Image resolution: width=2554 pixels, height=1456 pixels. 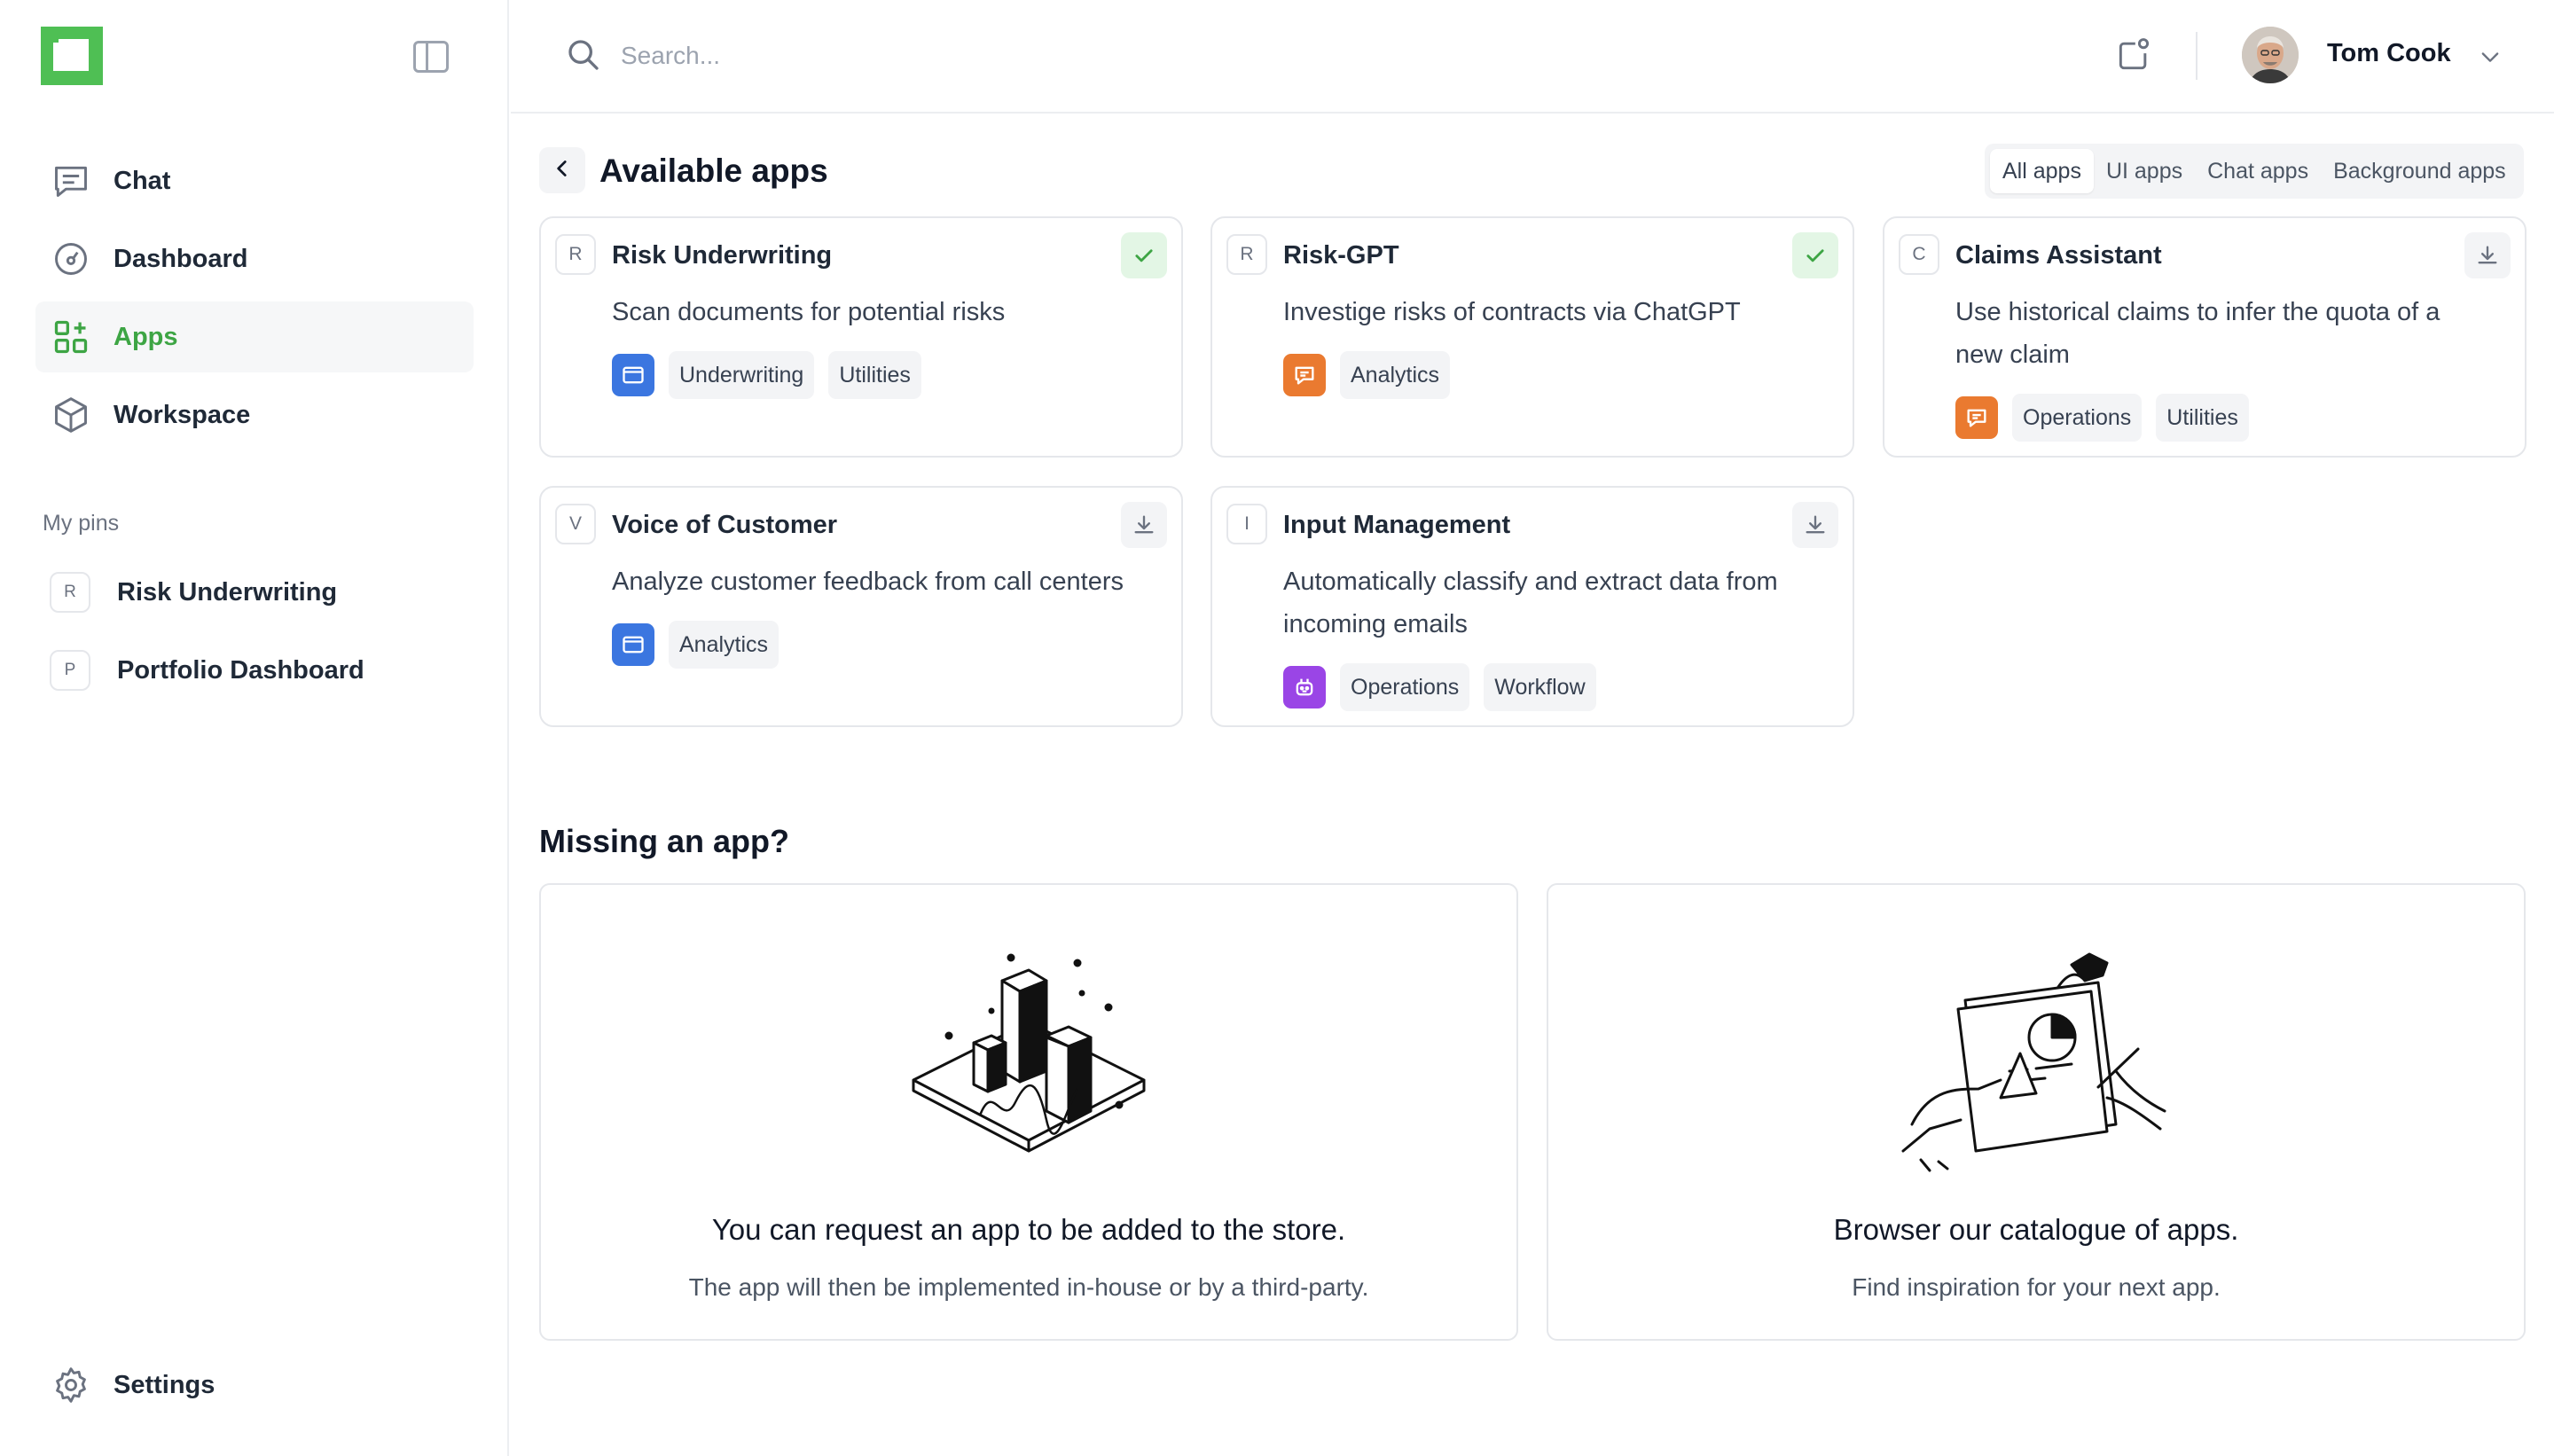 What do you see at coordinates (431, 57) in the screenshot?
I see `sidebar-toggle-icon` at bounding box center [431, 57].